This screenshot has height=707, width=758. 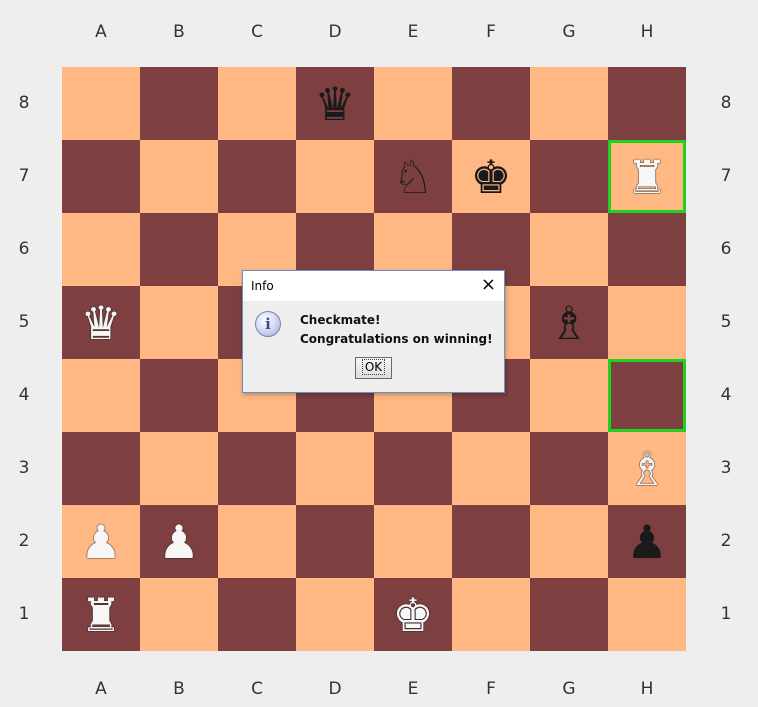 What do you see at coordinates (257, 541) in the screenshot?
I see `square-c2` at bounding box center [257, 541].